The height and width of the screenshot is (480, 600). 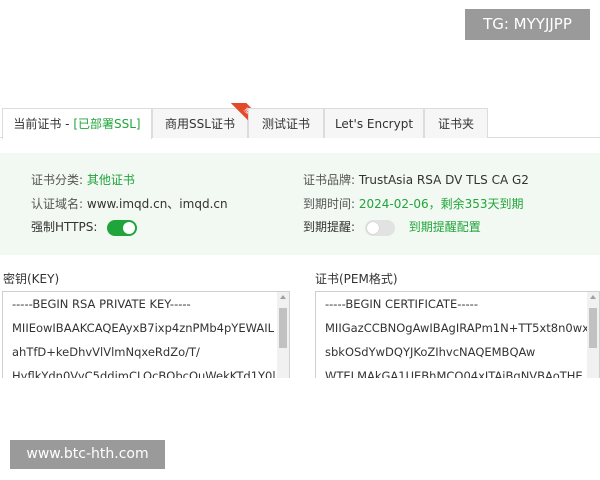 What do you see at coordinates (443, 180) in the screenshot?
I see `cert-brand-value: TrustAsia RSA DV TLS CA G2` at bounding box center [443, 180].